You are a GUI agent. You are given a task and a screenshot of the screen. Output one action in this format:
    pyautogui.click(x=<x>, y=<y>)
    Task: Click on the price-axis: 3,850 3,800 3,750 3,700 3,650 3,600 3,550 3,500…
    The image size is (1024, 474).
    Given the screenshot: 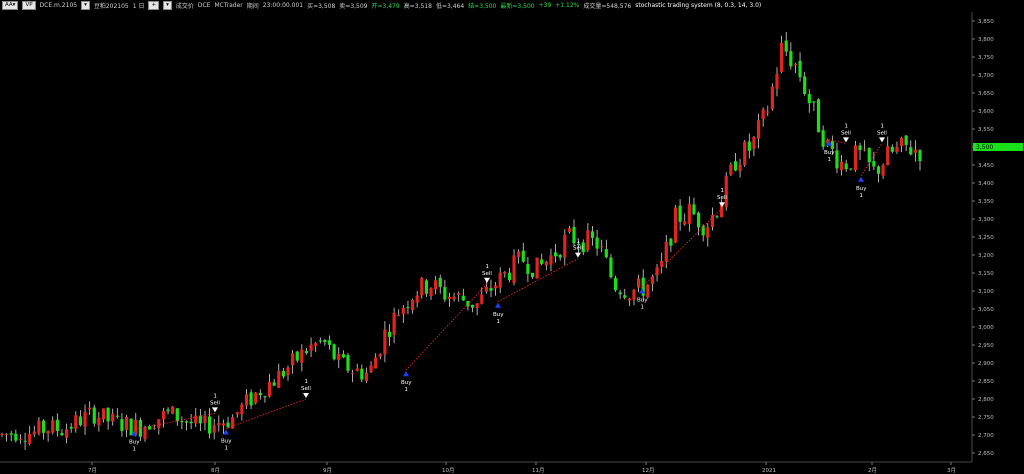 What is the action you would take?
    pyautogui.click(x=997, y=238)
    